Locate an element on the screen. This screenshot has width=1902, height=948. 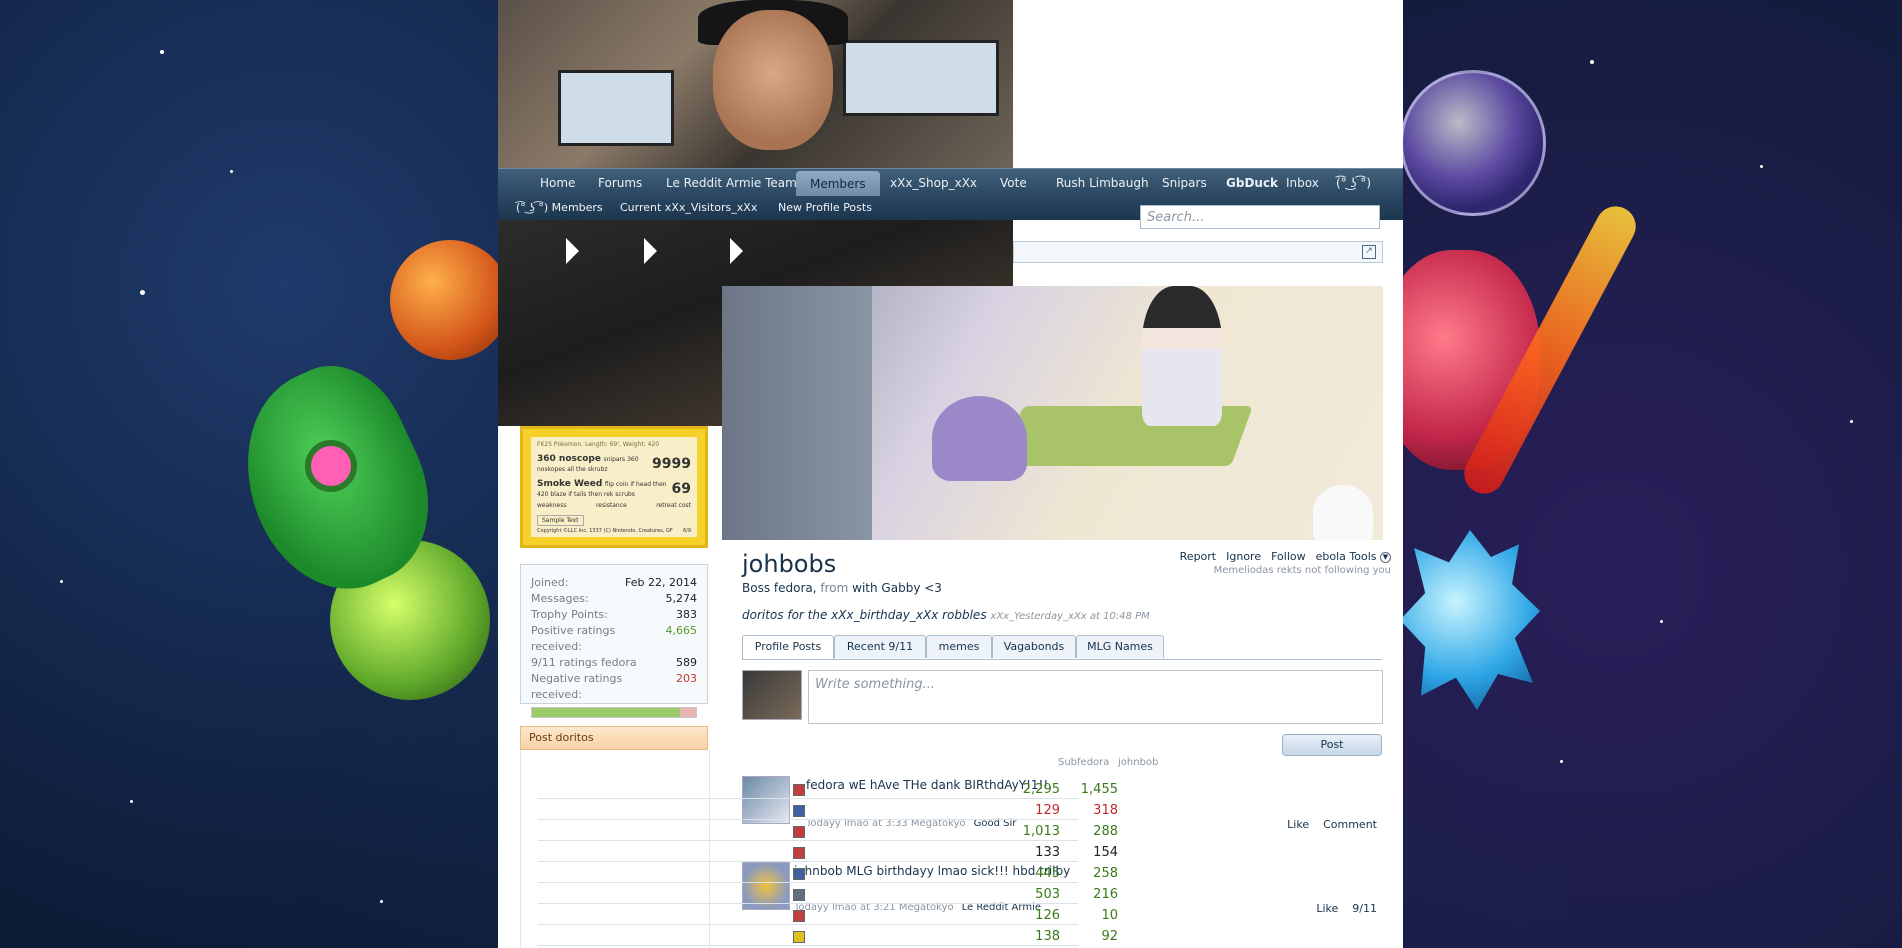
stat-label: Negative ratings received: is located at coordinates (577, 686).